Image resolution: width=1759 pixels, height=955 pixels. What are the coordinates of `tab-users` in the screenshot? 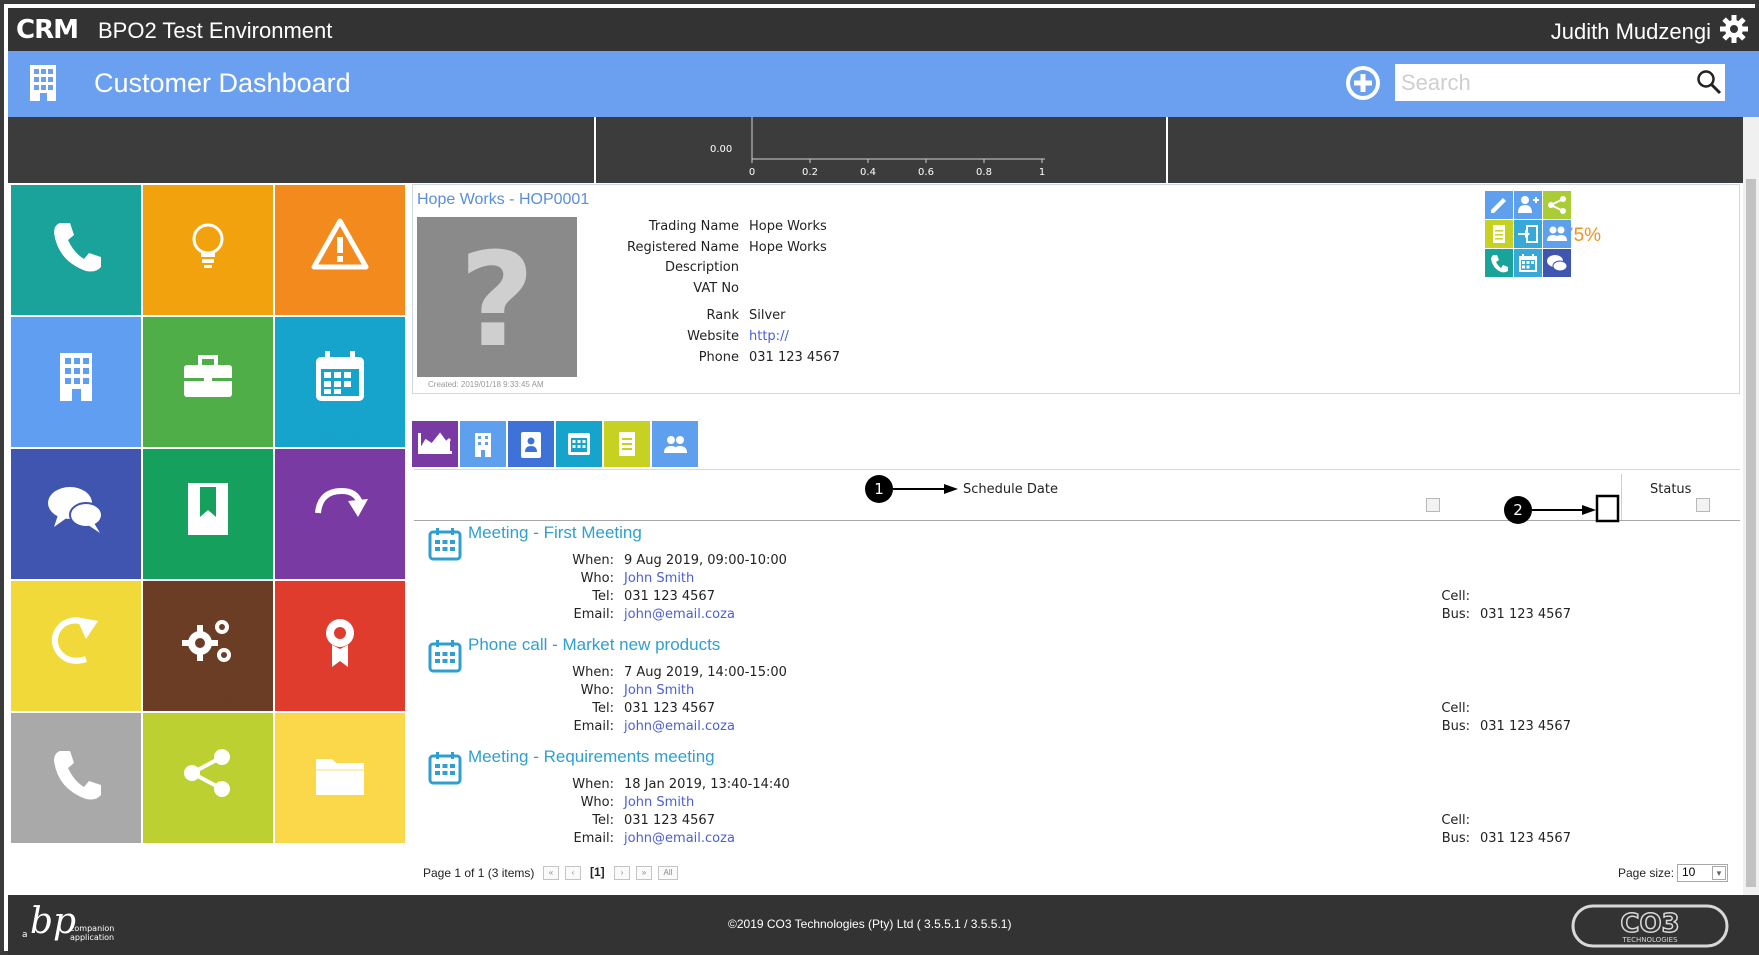 It's located at (675, 444).